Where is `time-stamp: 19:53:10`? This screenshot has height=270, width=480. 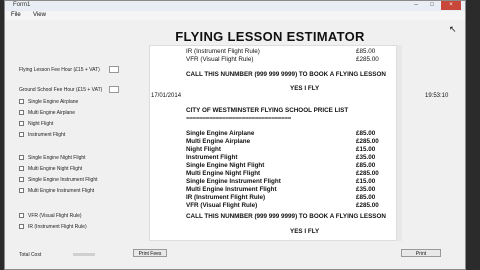 time-stamp: 19:53:10 is located at coordinates (437, 96).